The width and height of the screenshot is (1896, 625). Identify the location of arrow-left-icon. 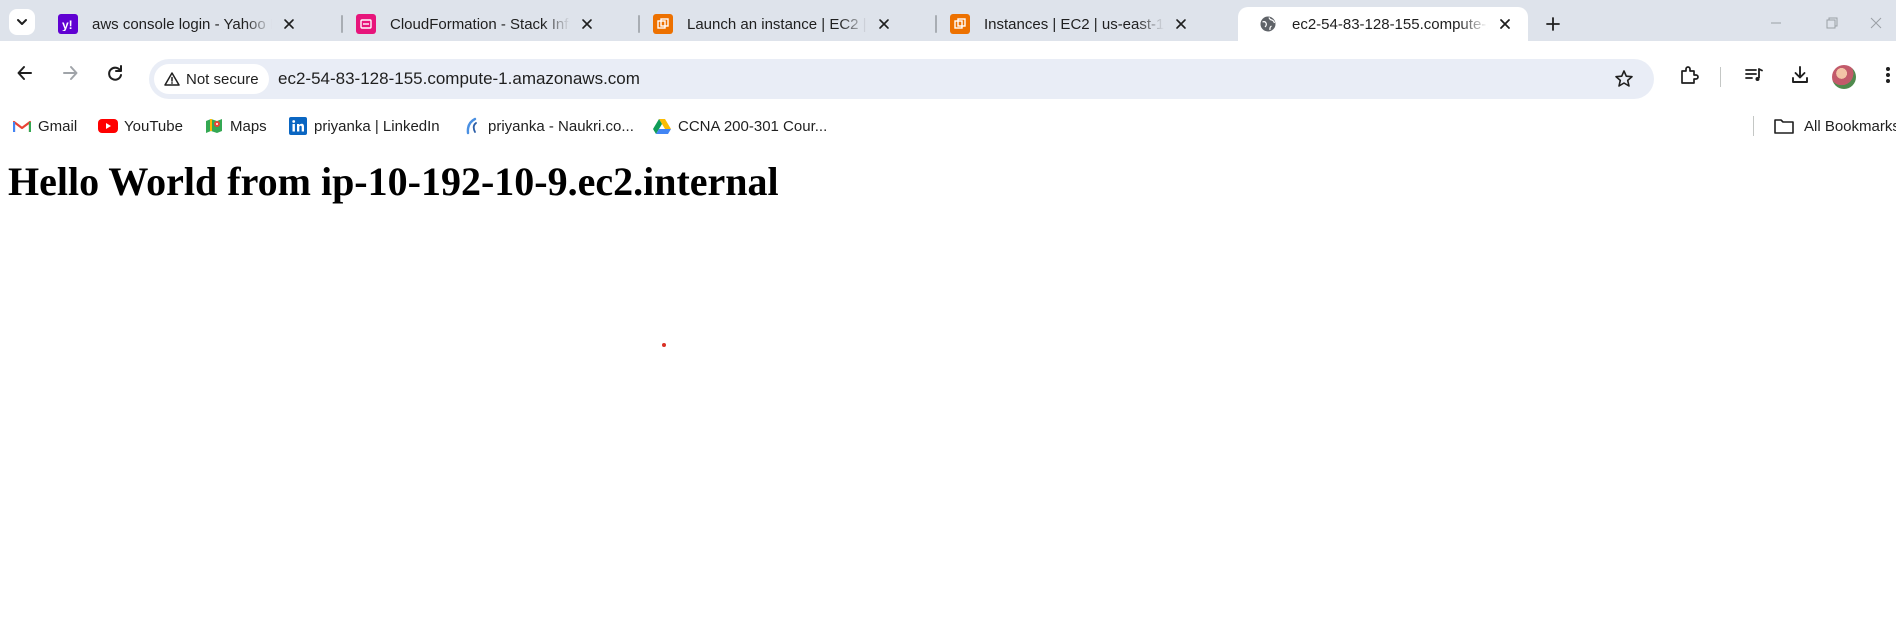
(24, 73).